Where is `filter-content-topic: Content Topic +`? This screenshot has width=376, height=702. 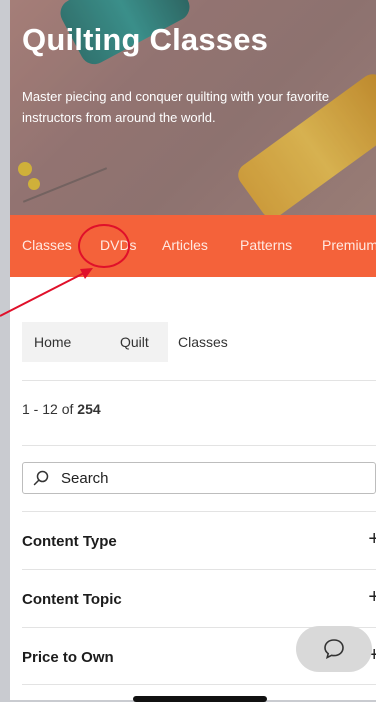 filter-content-topic: Content Topic + is located at coordinates (199, 599).